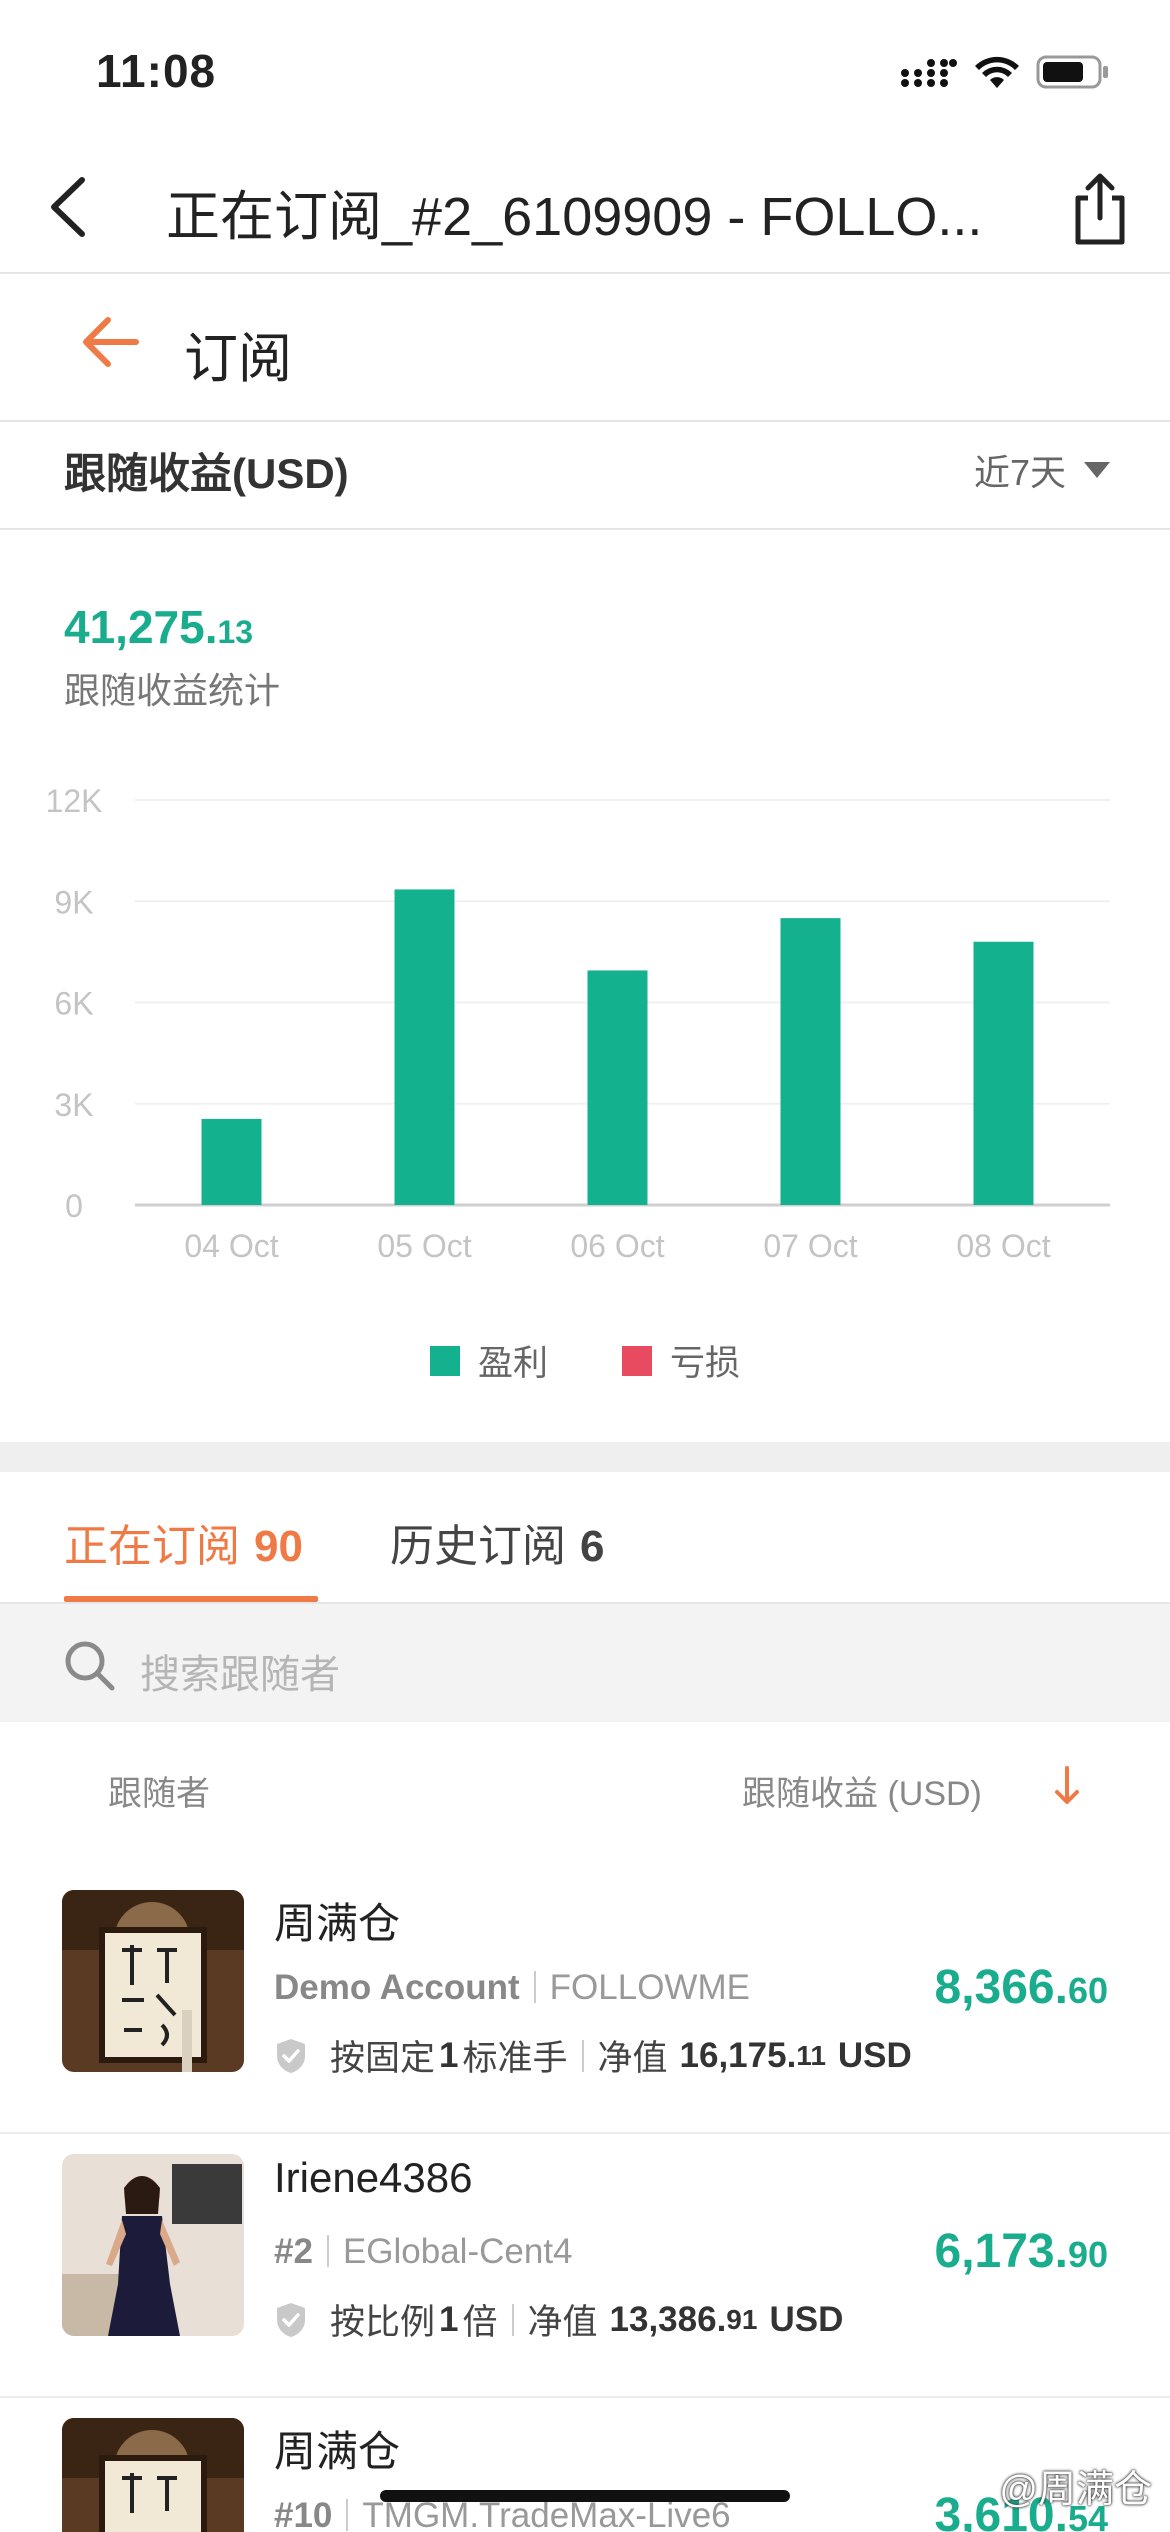 This screenshot has height=2532, width=1170. What do you see at coordinates (512, 1363) in the screenshot?
I see `legend-label-profit: 盈利` at bounding box center [512, 1363].